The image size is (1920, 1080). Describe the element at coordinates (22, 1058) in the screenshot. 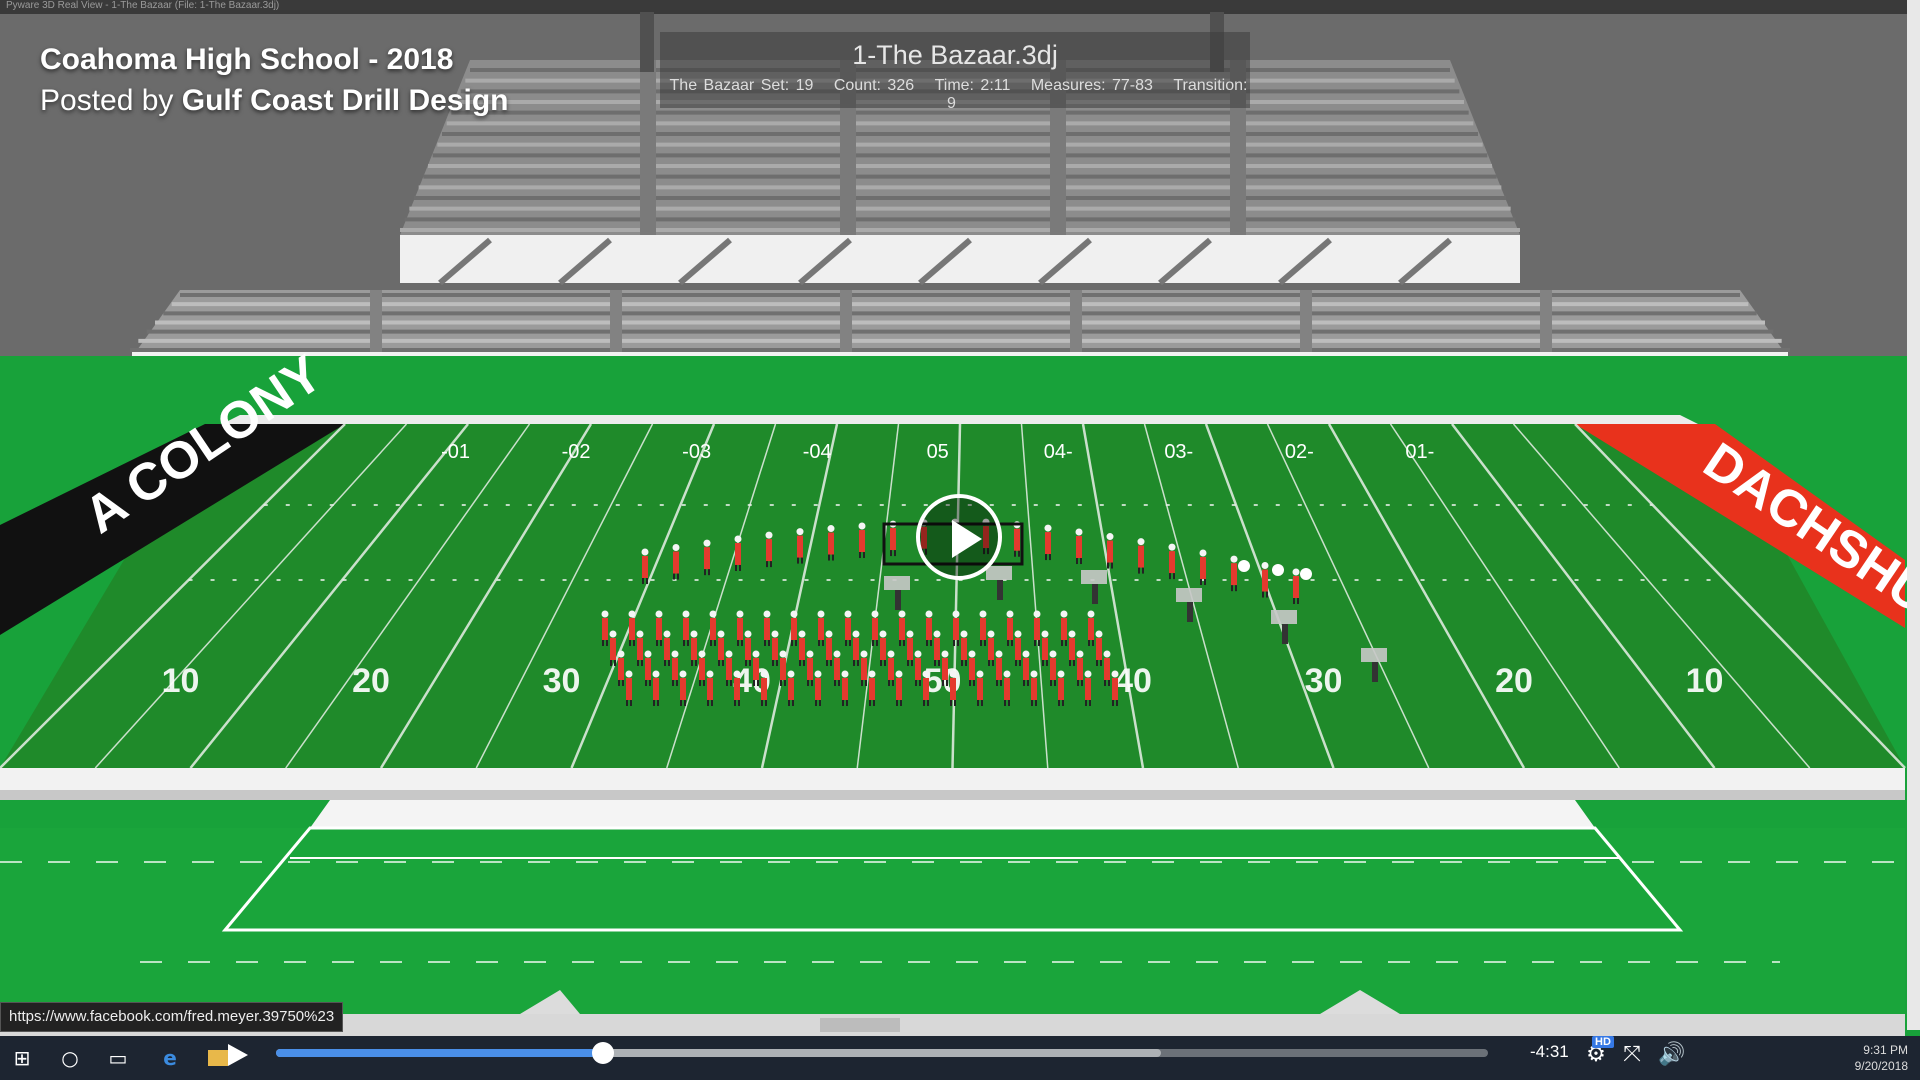

I see `windows-start-icon: ⊞` at that location.